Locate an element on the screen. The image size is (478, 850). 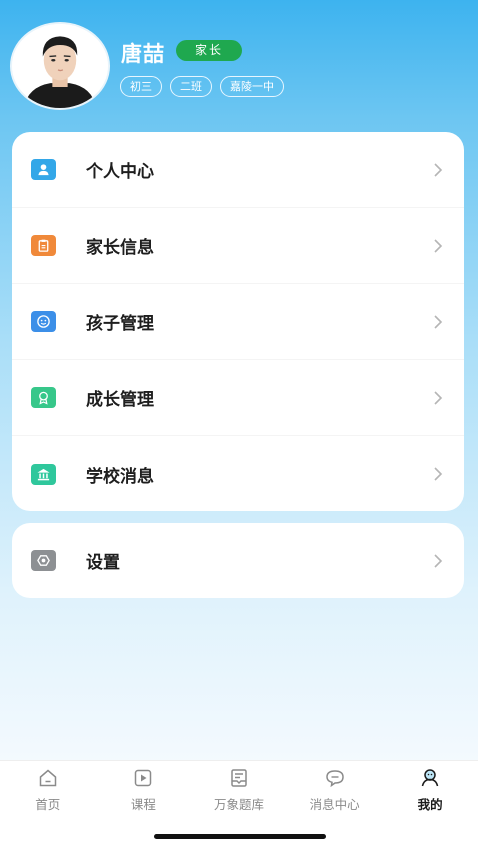
home-icon is located at coordinates (48, 778).